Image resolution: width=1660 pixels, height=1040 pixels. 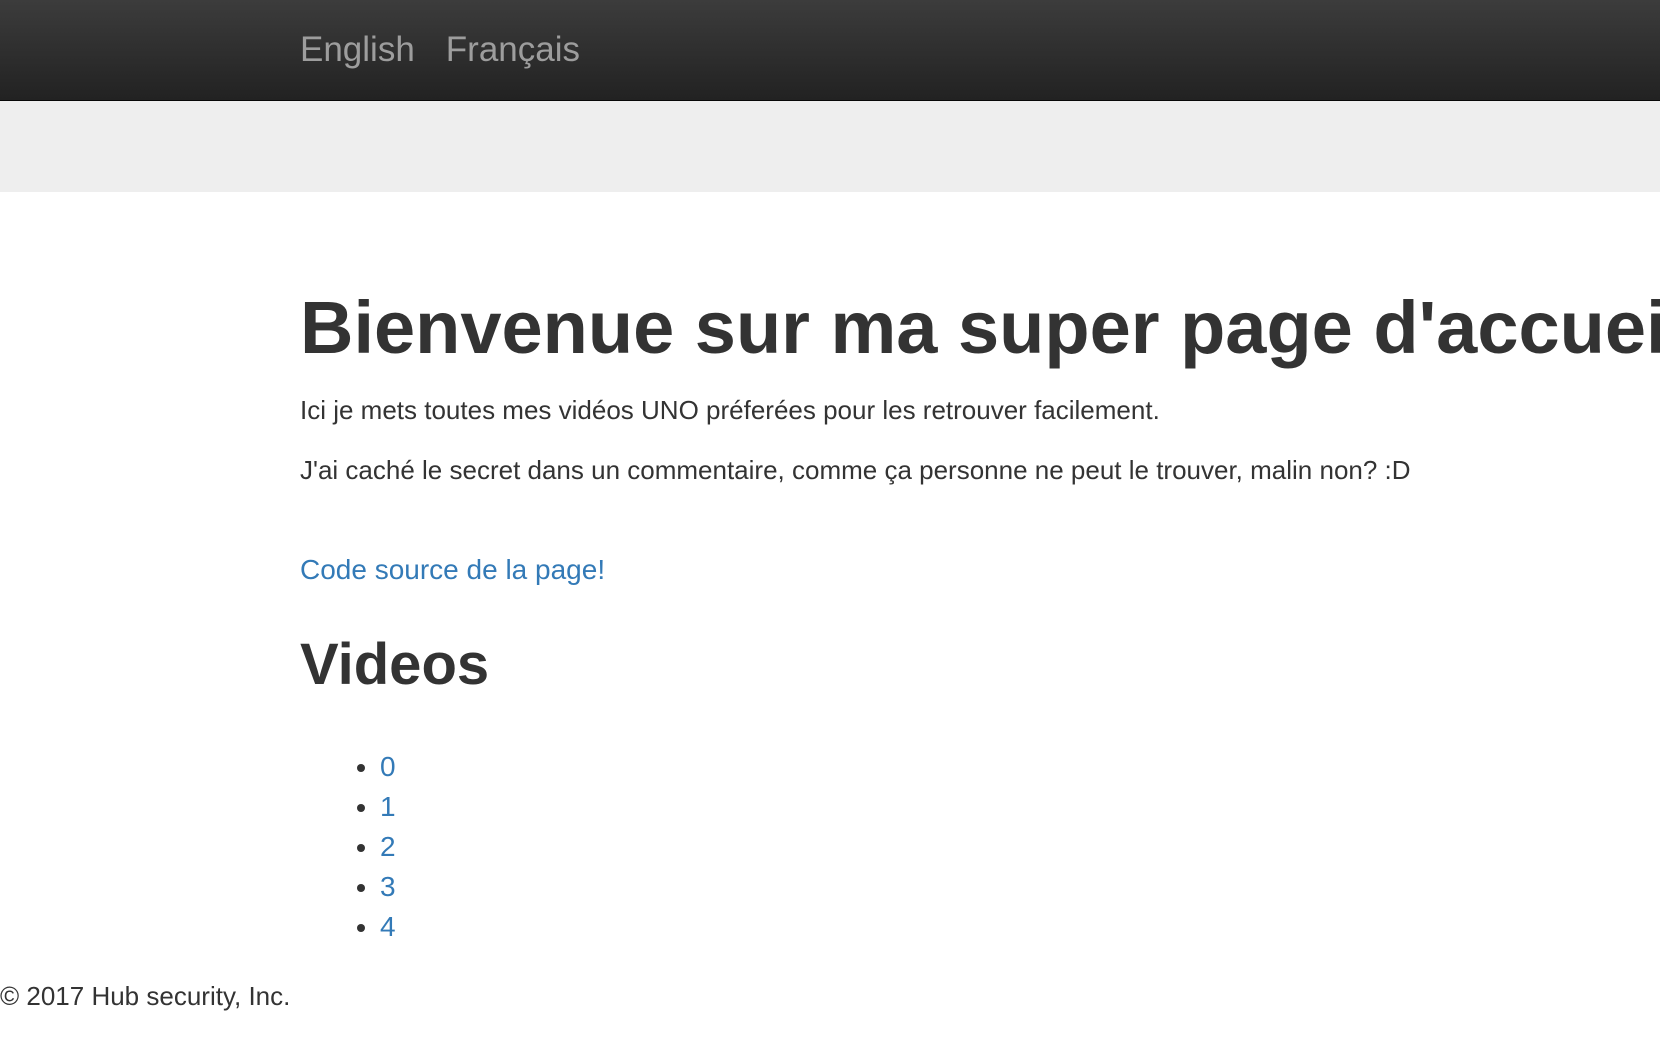 I want to click on list-item: 3, so click(x=388, y=887).